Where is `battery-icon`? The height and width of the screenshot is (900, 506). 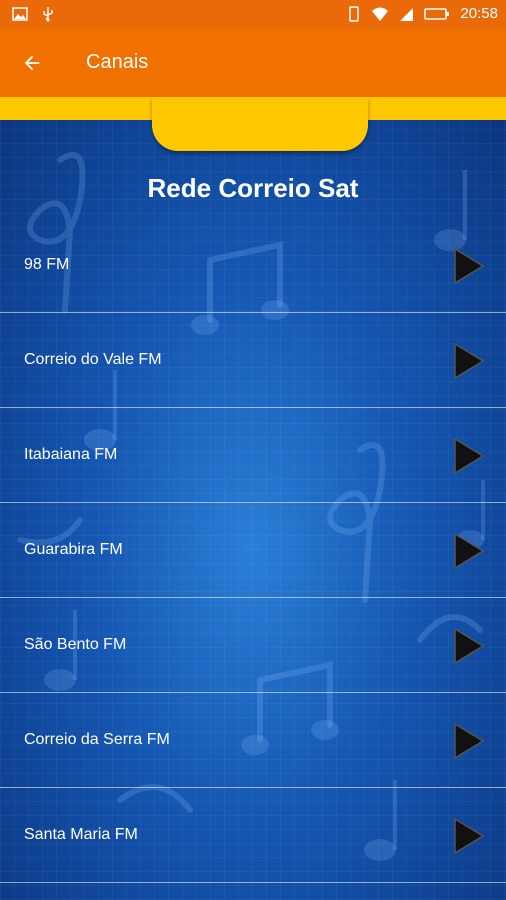 battery-icon is located at coordinates (437, 13).